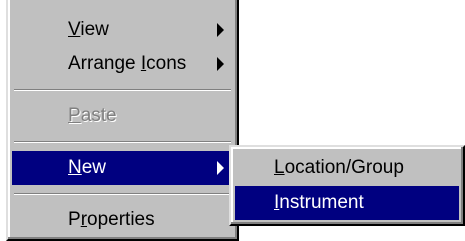 The image size is (465, 241). What do you see at coordinates (87, 167) in the screenshot?
I see `menu-item-new-label: New` at bounding box center [87, 167].